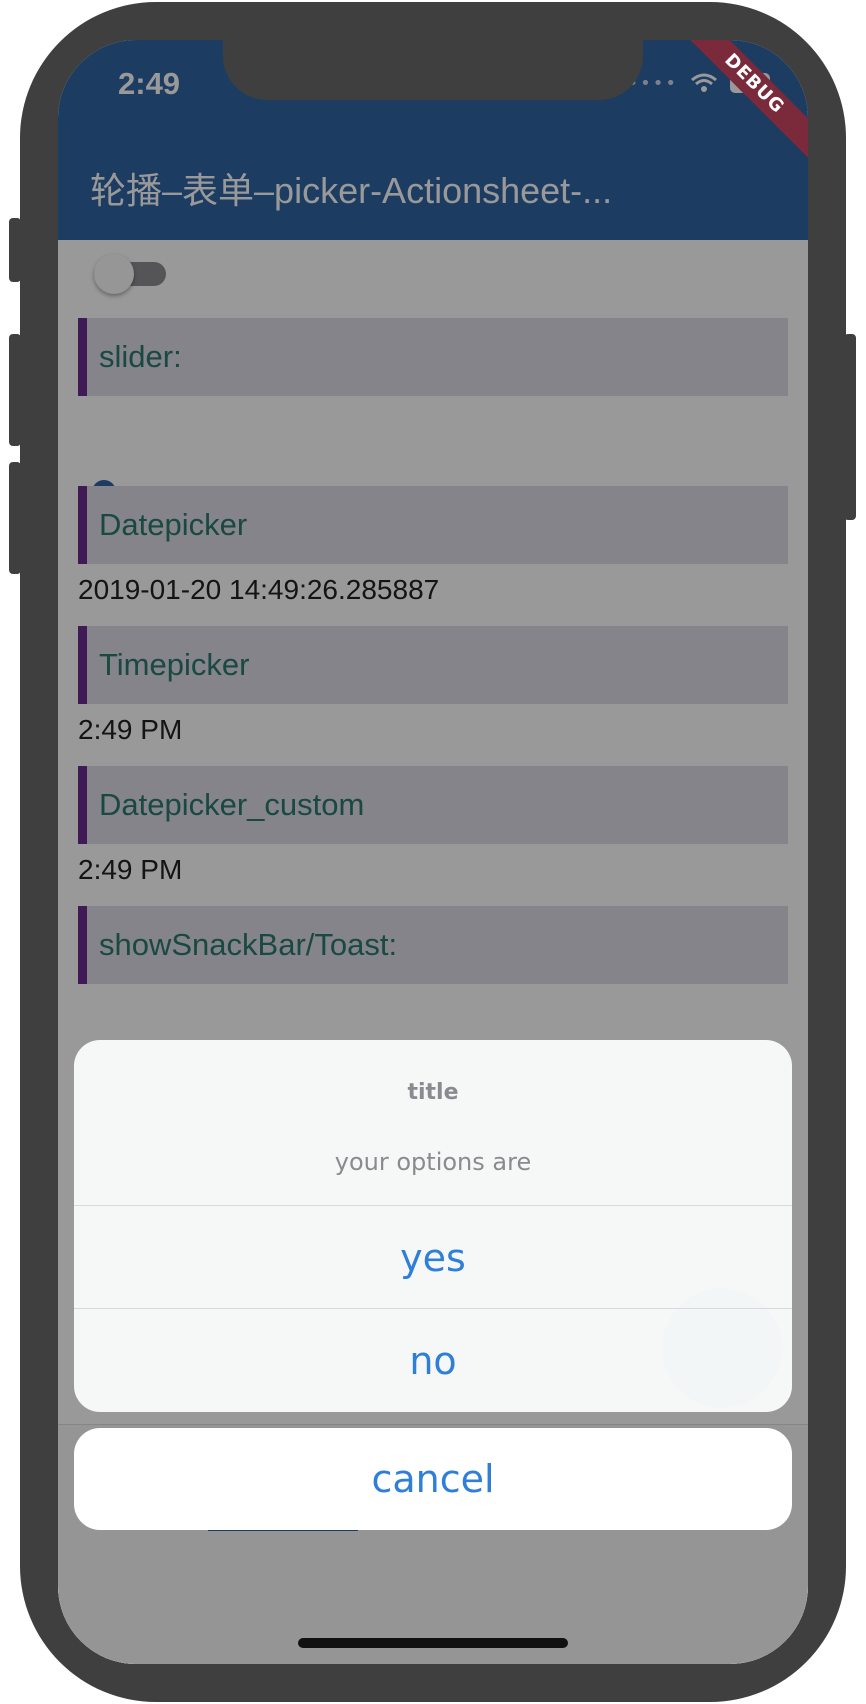 The width and height of the screenshot is (866, 1704). Describe the element at coordinates (433, 1162) in the screenshot. I see `action-sheet-message: your options are` at that location.